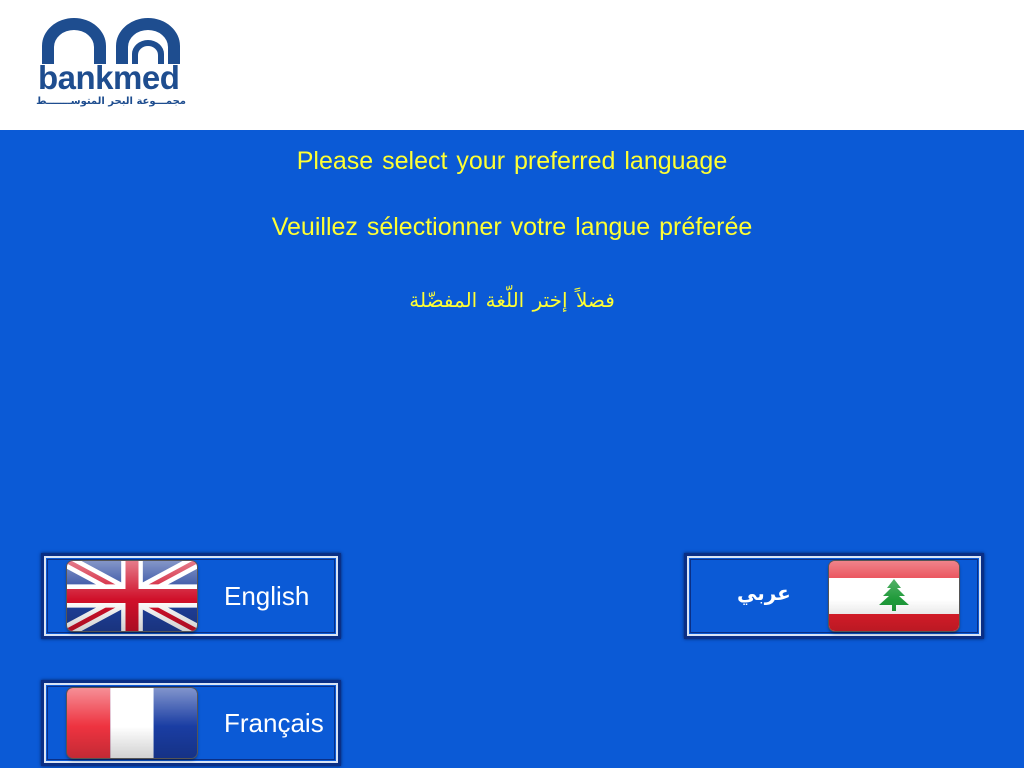  I want to click on french-label: Français, so click(274, 723).